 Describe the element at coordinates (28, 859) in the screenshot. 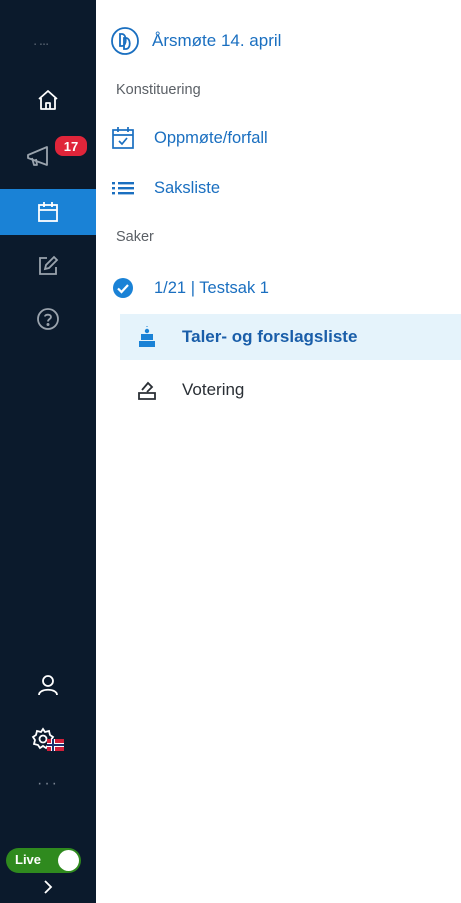

I see `live-label: Live` at that location.